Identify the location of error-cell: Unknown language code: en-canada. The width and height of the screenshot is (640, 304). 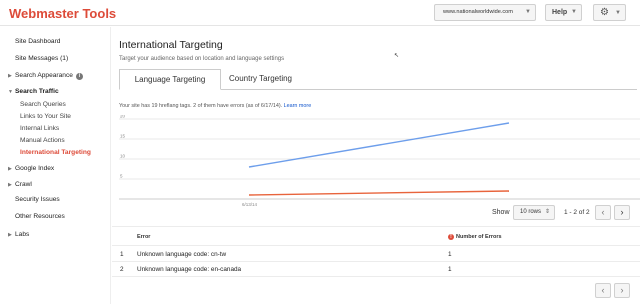
(189, 269).